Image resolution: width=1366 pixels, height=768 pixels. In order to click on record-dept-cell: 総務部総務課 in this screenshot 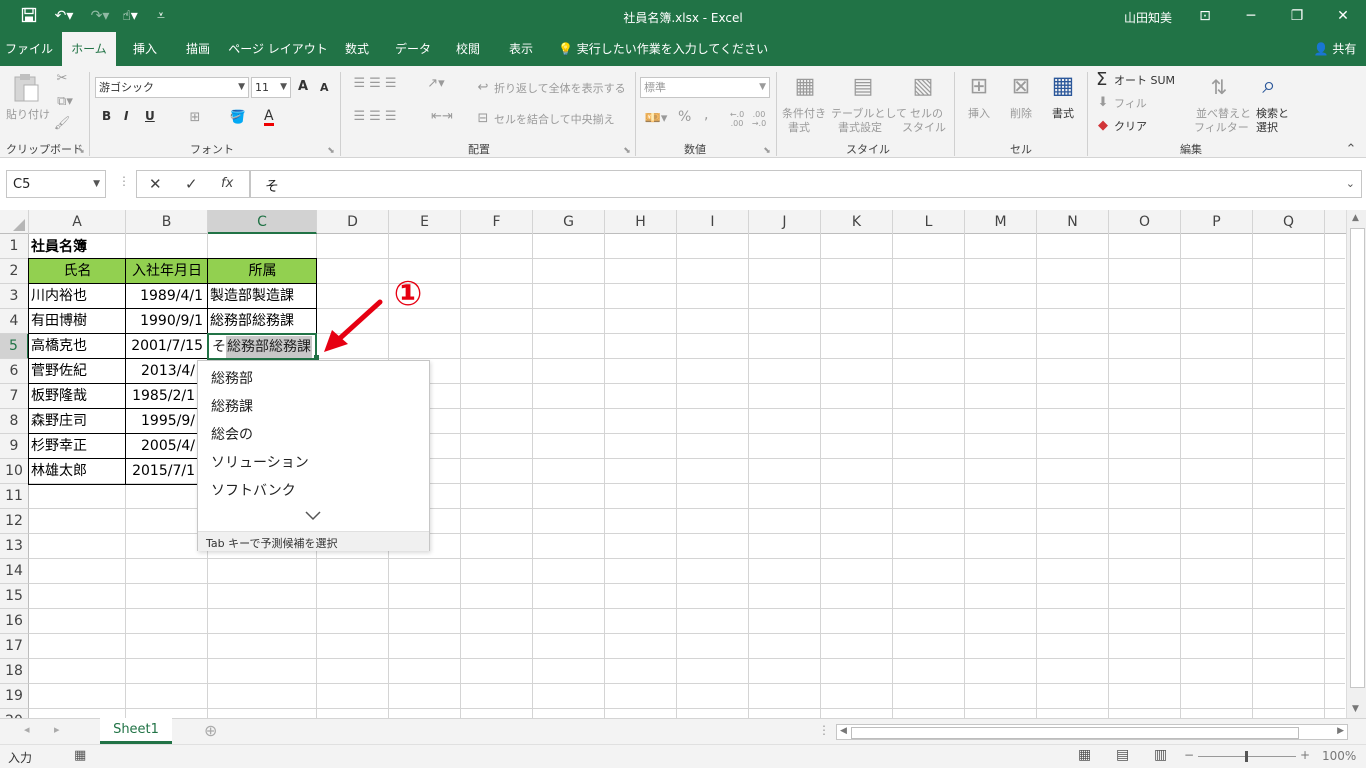, I will do `click(263, 321)`.